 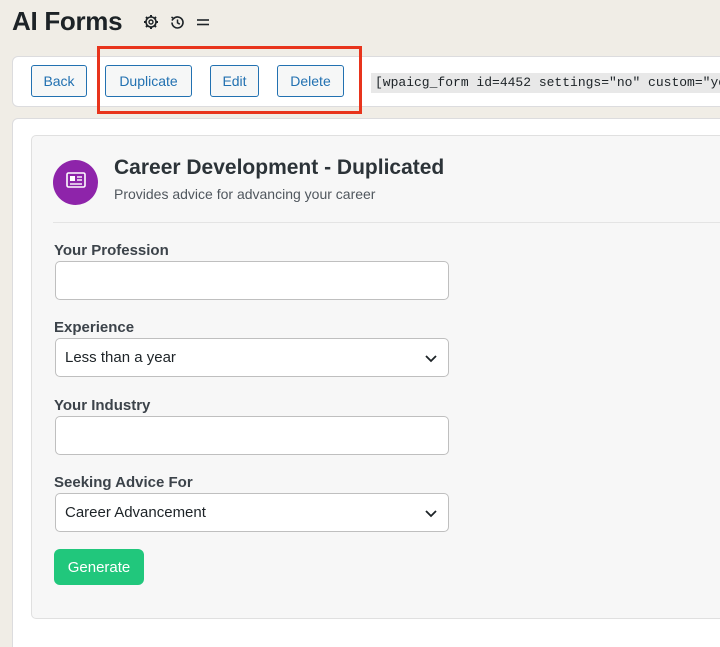 I want to click on advice-value: Career Advancement, so click(x=135, y=512).